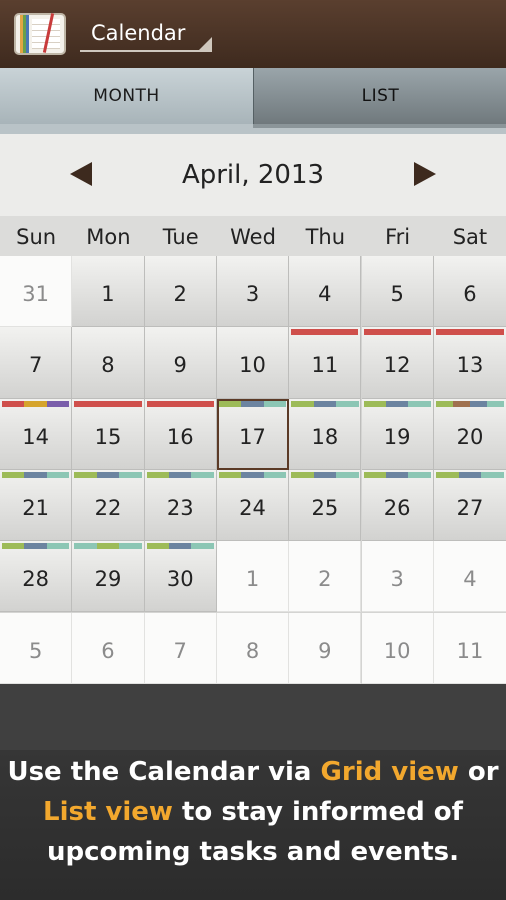  What do you see at coordinates (470, 237) in the screenshot?
I see `weekday-sat: Sat` at bounding box center [470, 237].